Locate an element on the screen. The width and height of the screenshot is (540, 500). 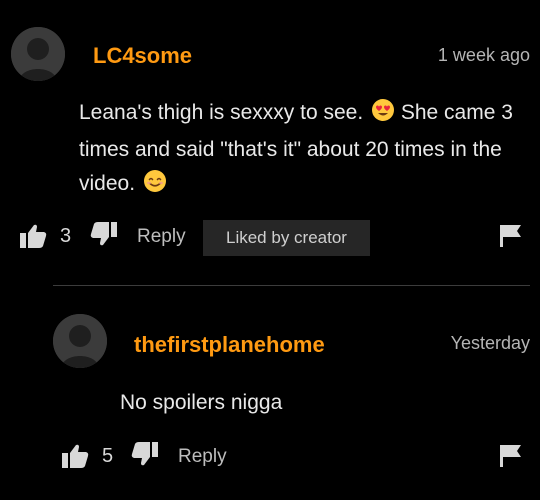
reply-avatar is located at coordinates (80, 341).